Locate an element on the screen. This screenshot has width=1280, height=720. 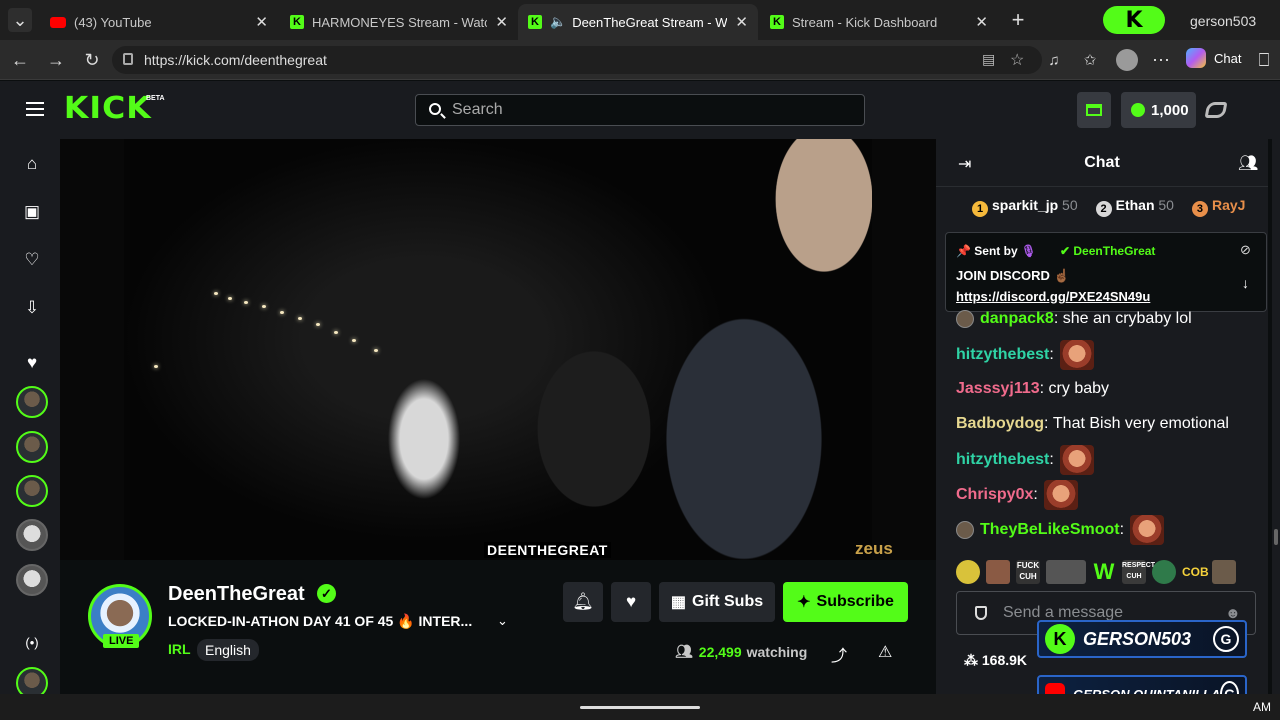
tab-harmoneyes: K HARMONEYES Stream - Watch Live ✕ is located at coordinates (399, 22).